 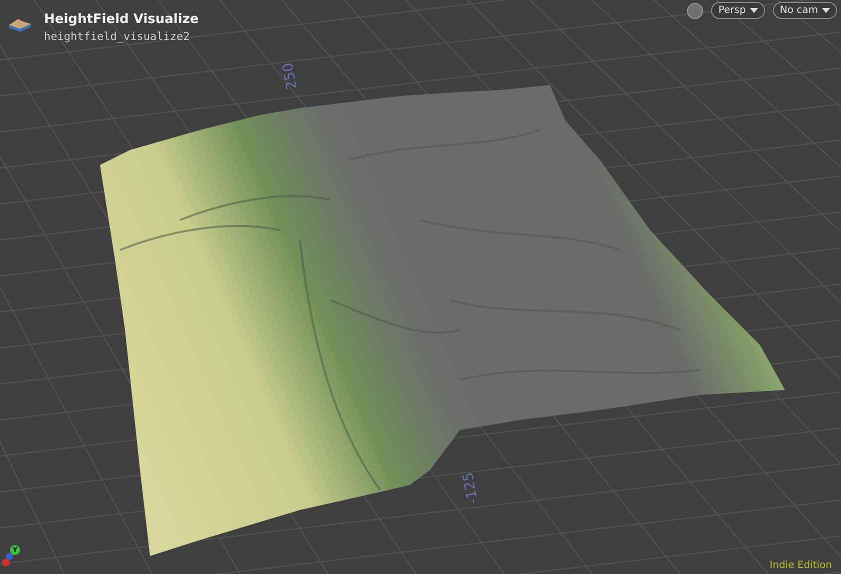 What do you see at coordinates (290, 76) in the screenshot?
I see `grid-label: 250` at bounding box center [290, 76].